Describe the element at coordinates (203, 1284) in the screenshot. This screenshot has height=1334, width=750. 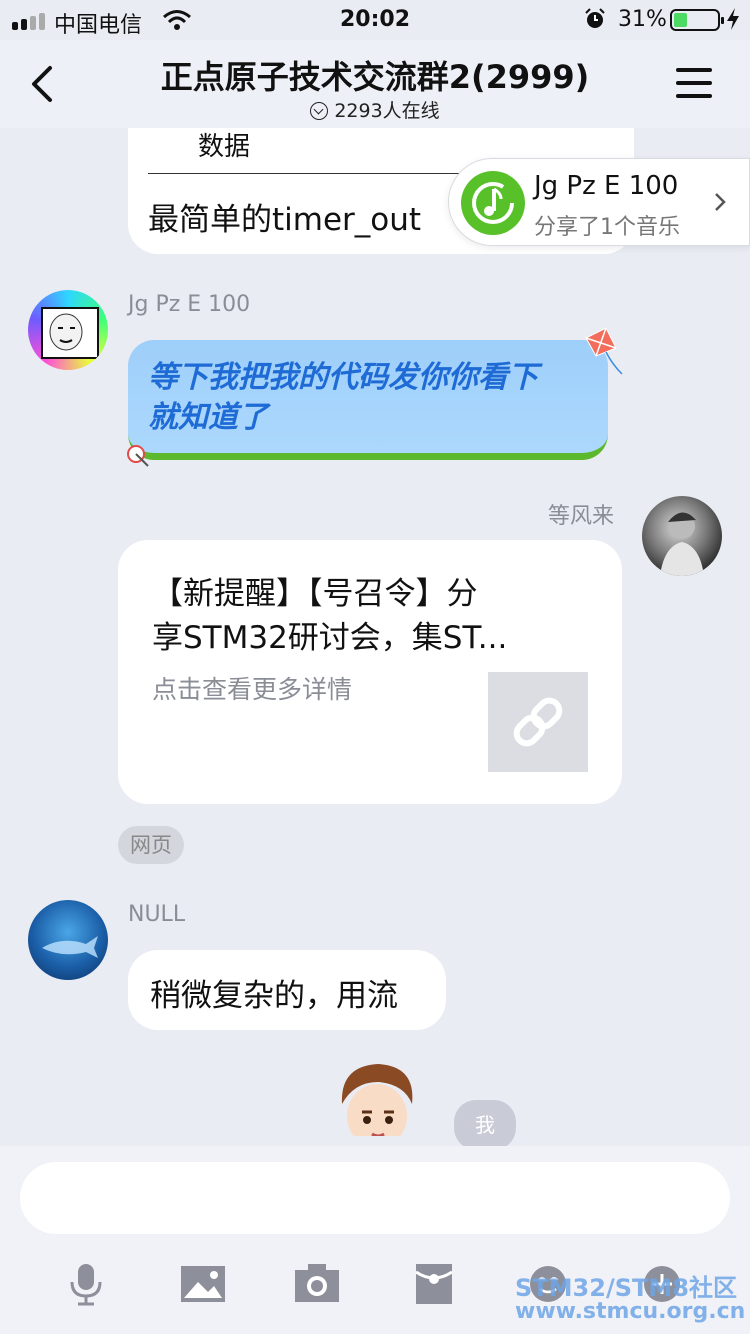
I see `image-icon` at that location.